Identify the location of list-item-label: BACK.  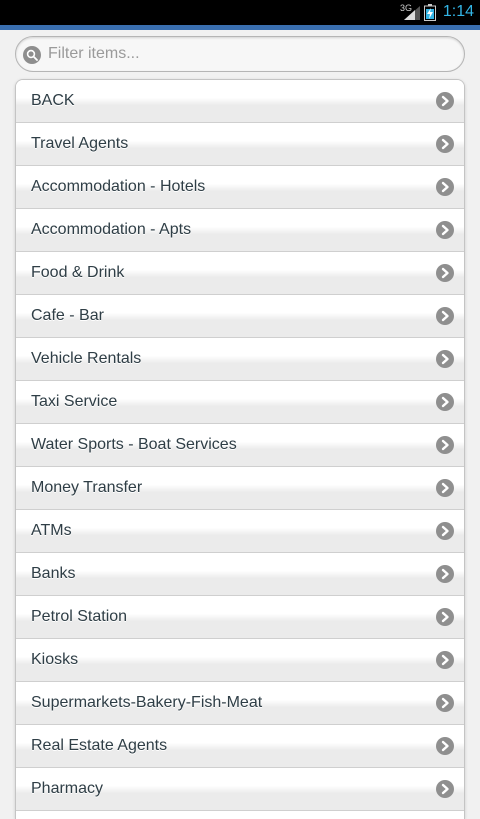
(53, 100).